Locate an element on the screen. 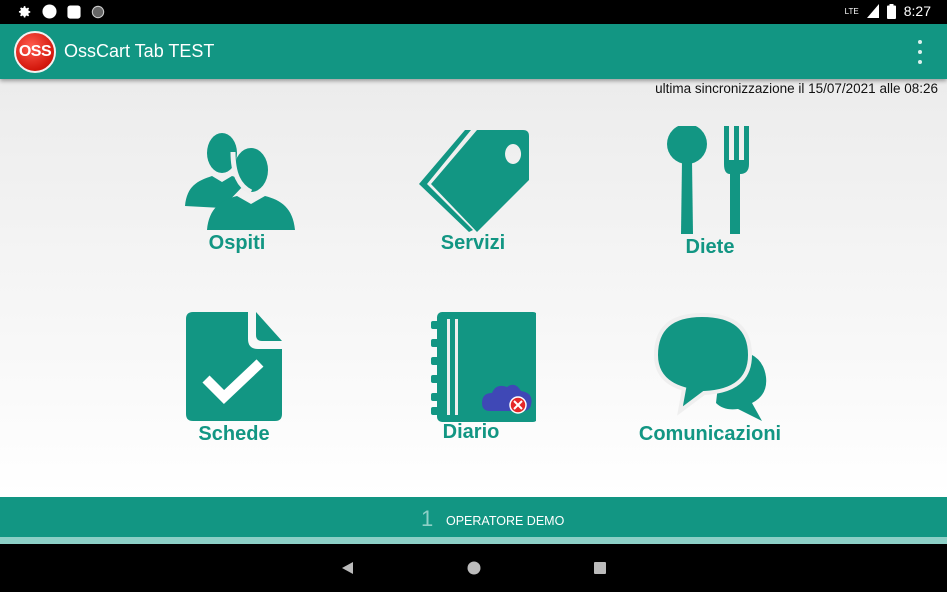 The height and width of the screenshot is (592, 947). tag-icon is located at coordinates (474, 181).